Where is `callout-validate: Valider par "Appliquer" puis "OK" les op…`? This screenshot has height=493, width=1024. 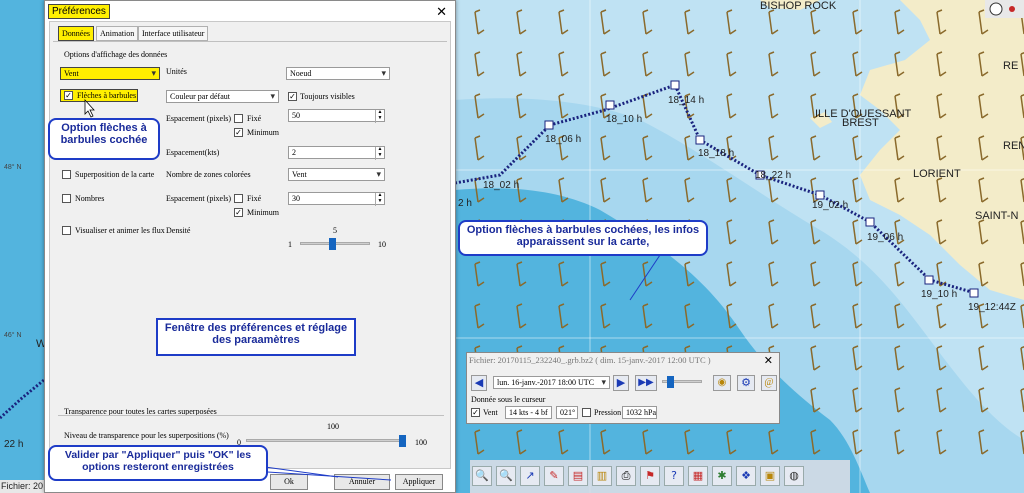 callout-validate: Valider par "Appliquer" puis "OK" les op… is located at coordinates (158, 463).